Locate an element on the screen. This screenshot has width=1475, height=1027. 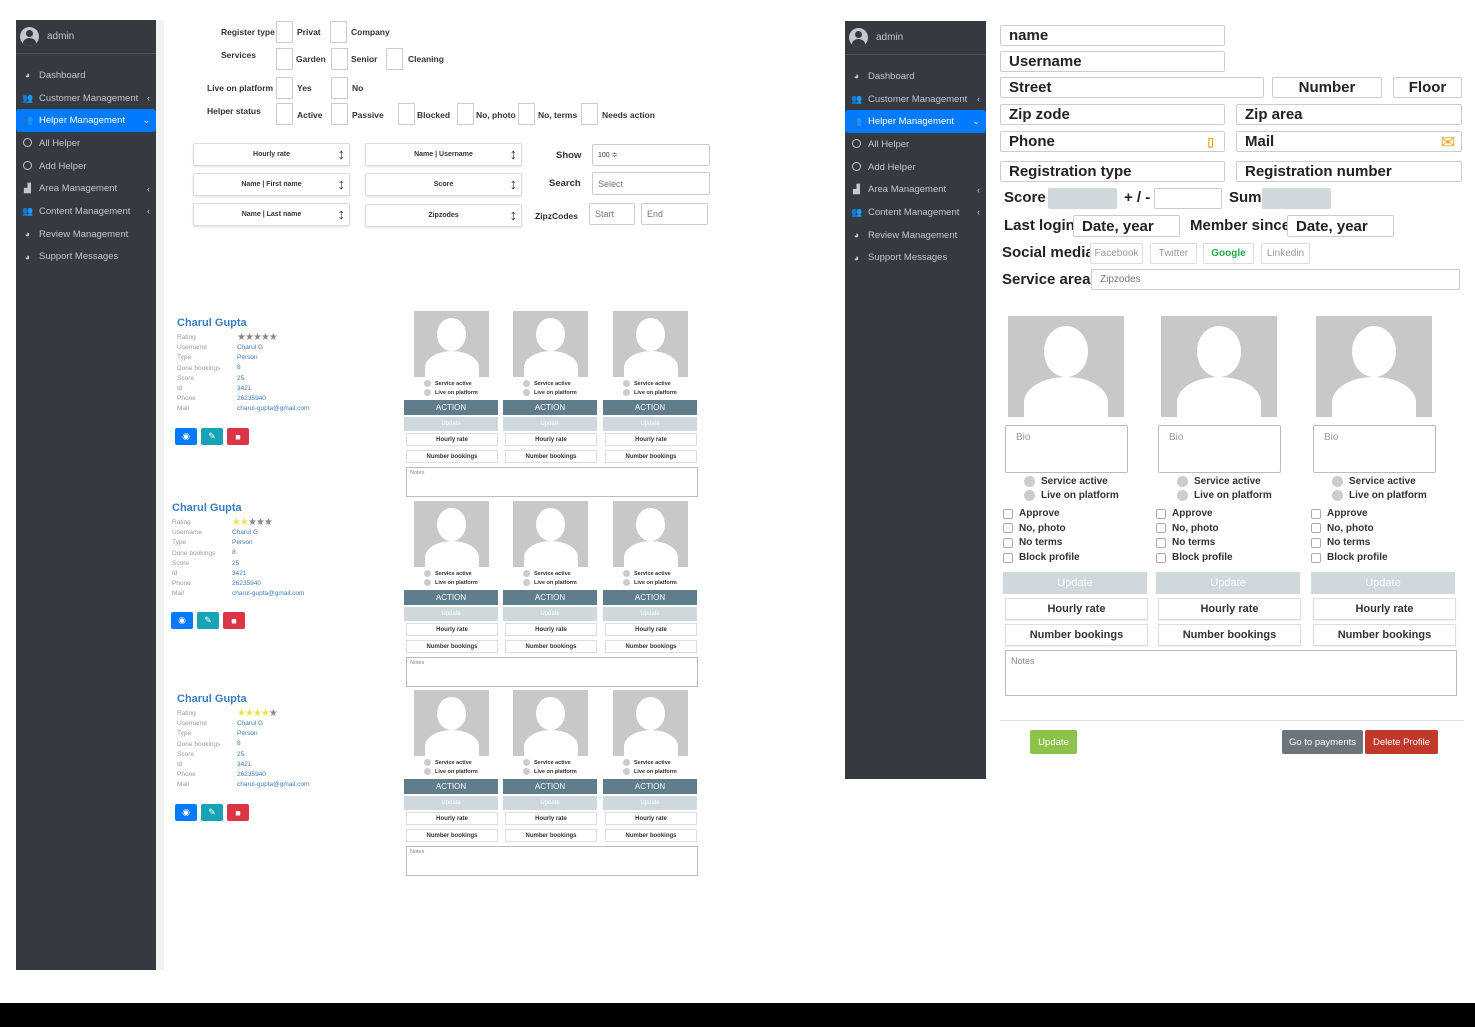
sort-username: Name | Username ↕ is located at coordinates (443, 154).